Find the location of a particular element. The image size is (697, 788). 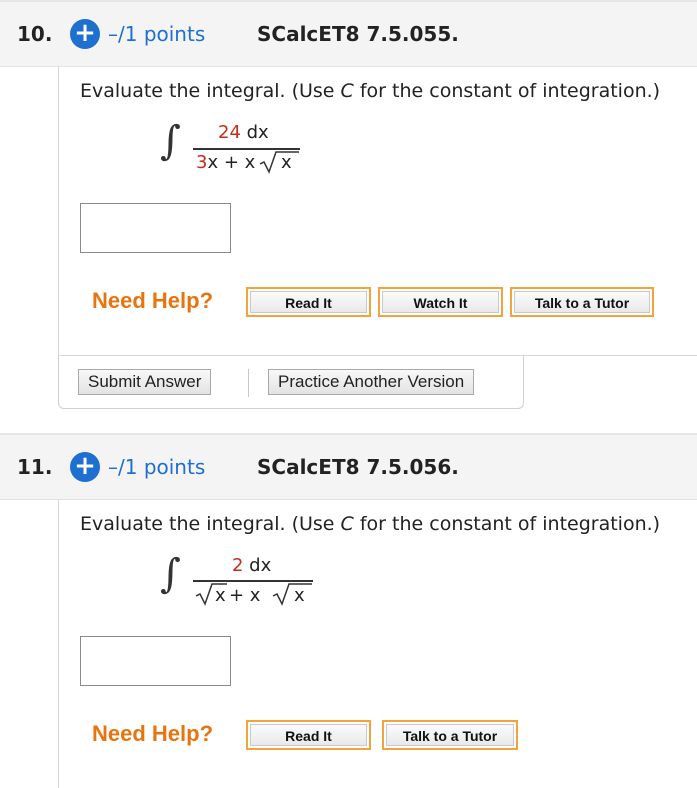

question-code: SCalcET8 7.5.055. is located at coordinates (358, 34).